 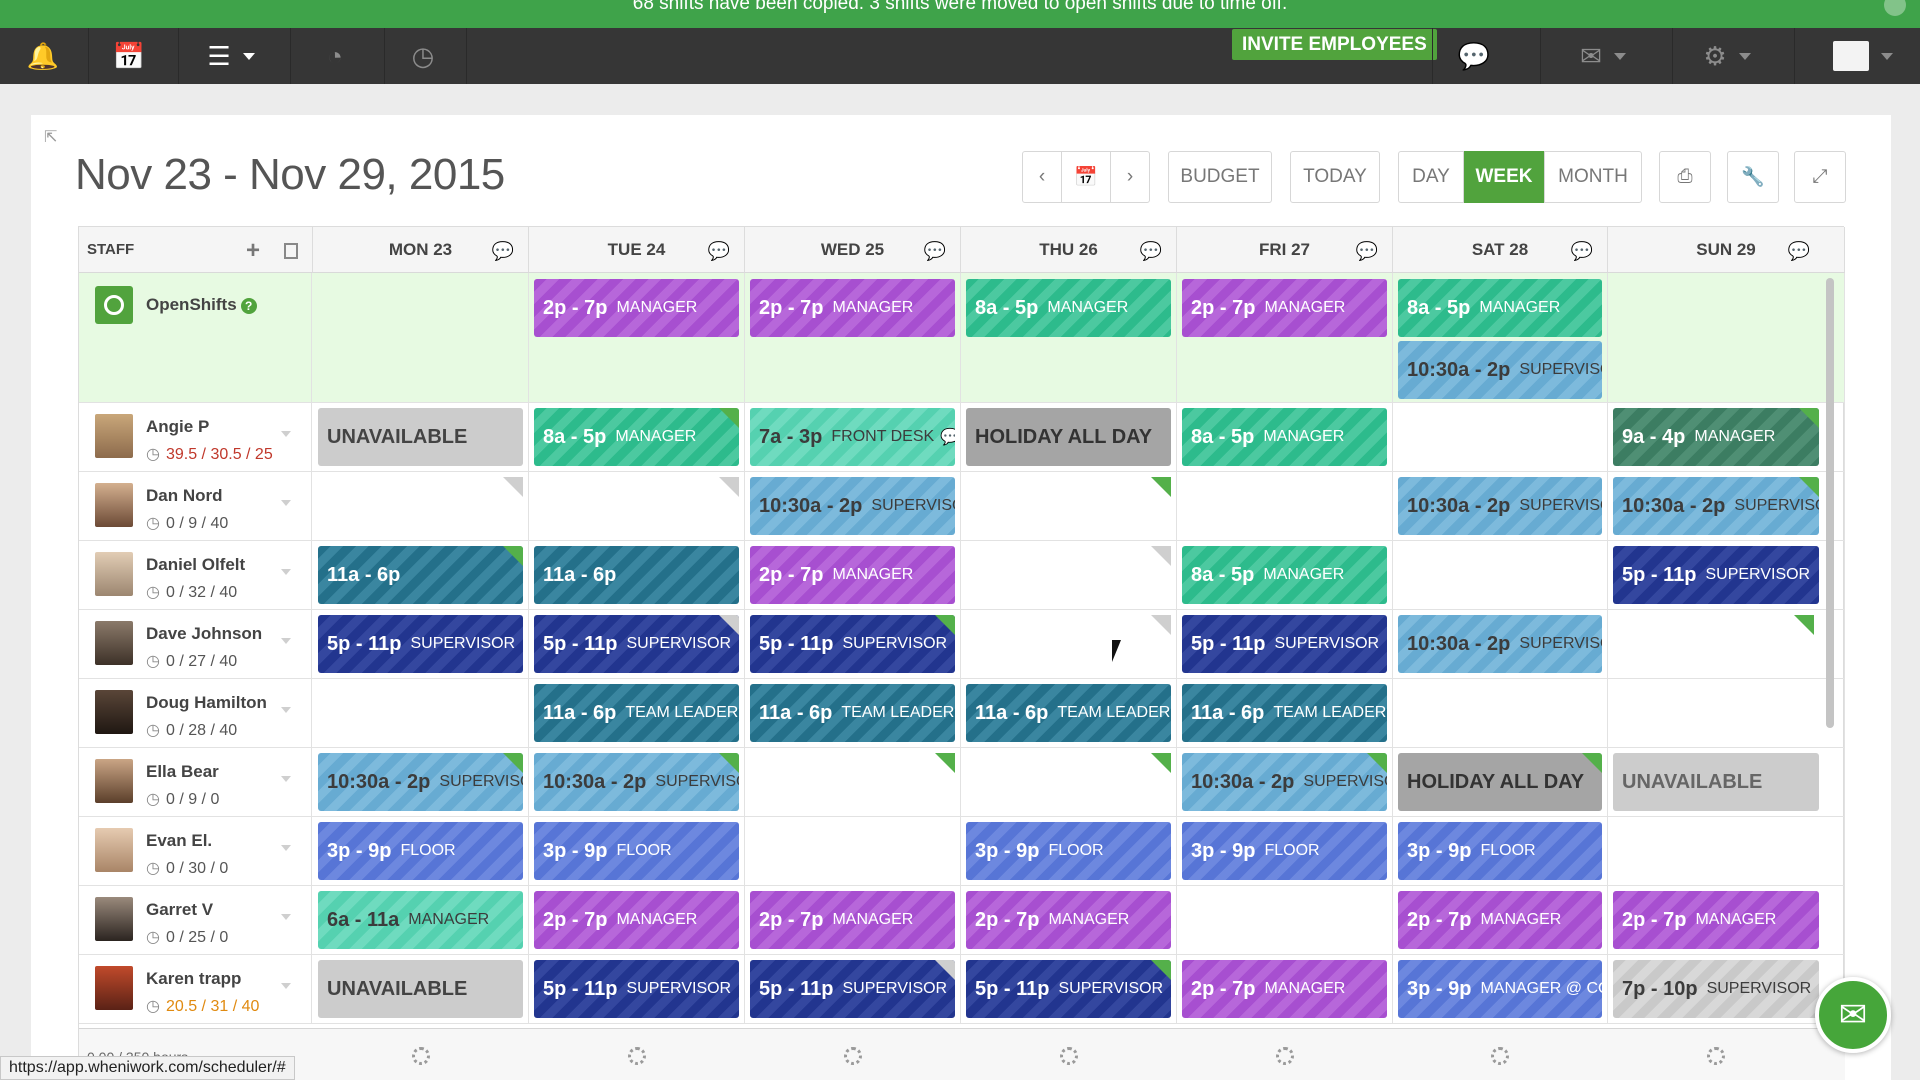 I want to click on staff-cell: Angie P ◷ 39.5 / 30.5 / 25, so click(x=195, y=437).